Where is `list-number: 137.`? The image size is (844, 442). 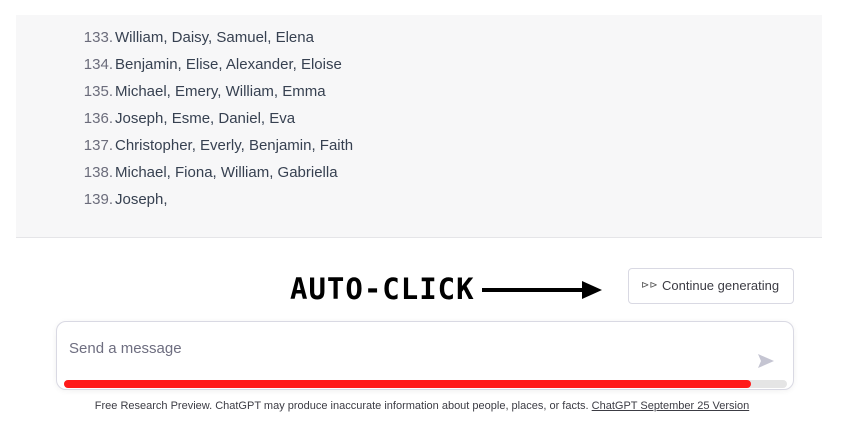
list-number: 137. is located at coordinates (98, 145).